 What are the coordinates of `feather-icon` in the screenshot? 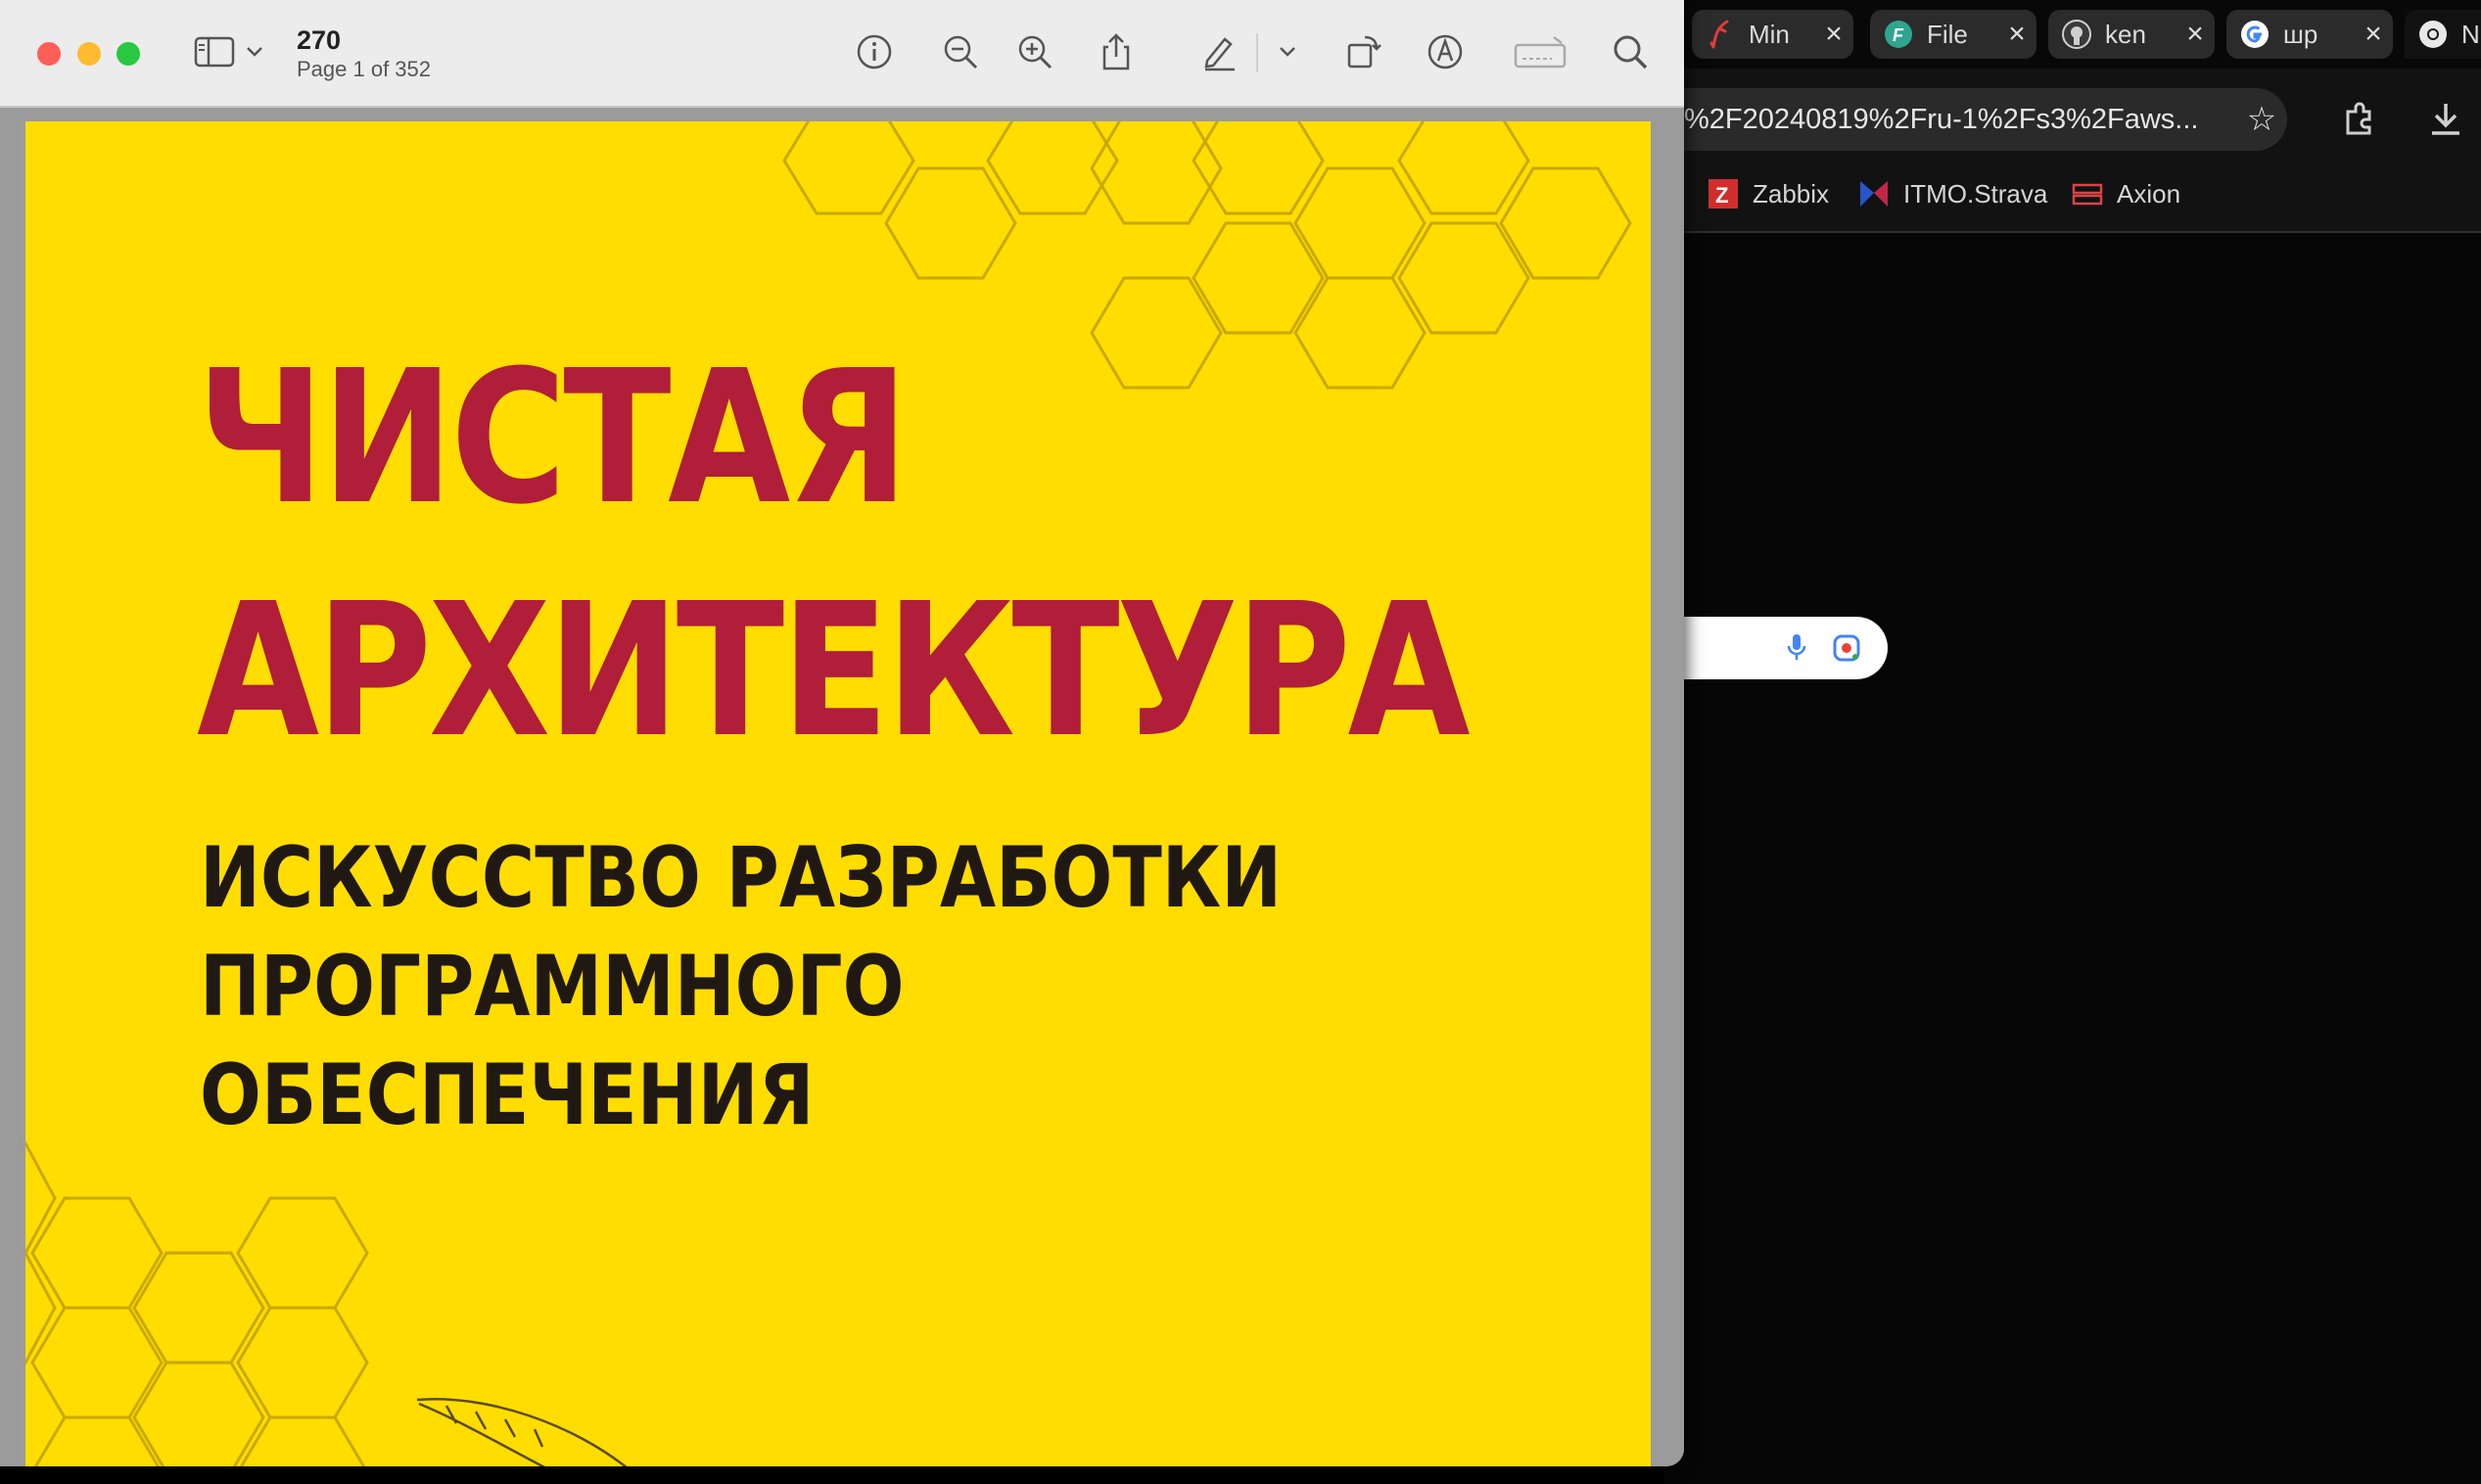 It's located at (1720, 34).